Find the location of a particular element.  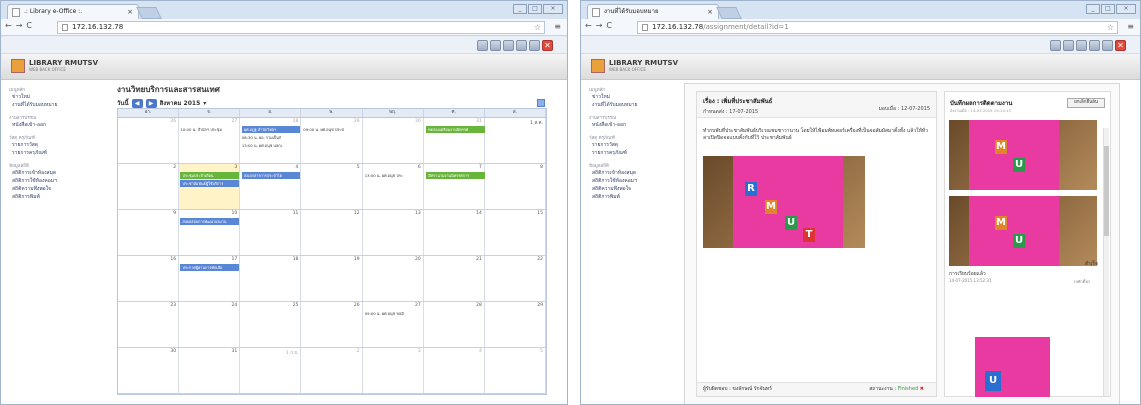

calendar-event: ประกาศผู้ผ่านการคัดเลือ is located at coordinates (209, 267).